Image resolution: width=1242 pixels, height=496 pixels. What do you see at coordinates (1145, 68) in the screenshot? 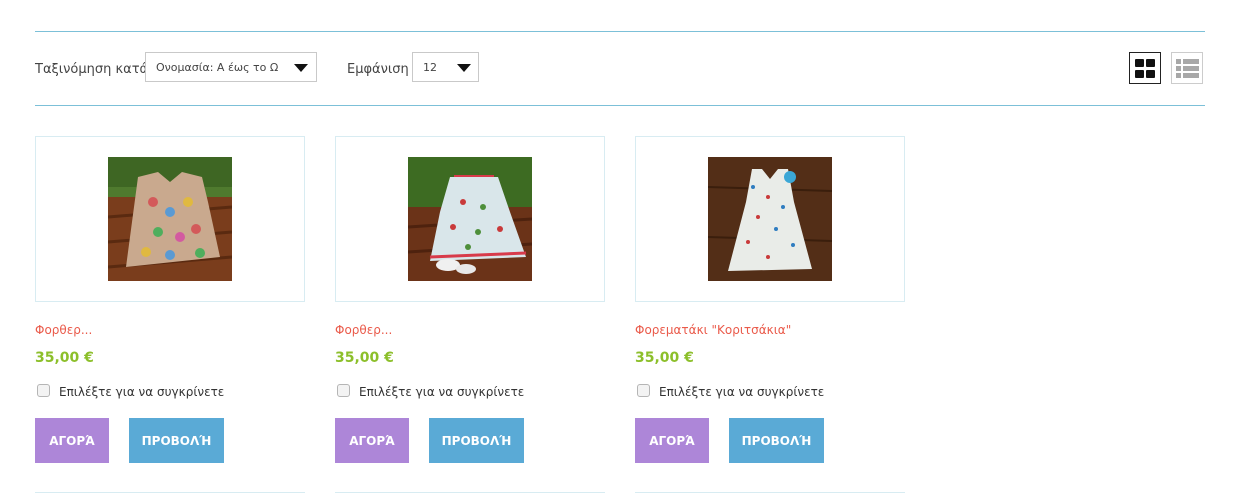
I see `grid-view-icon` at bounding box center [1145, 68].